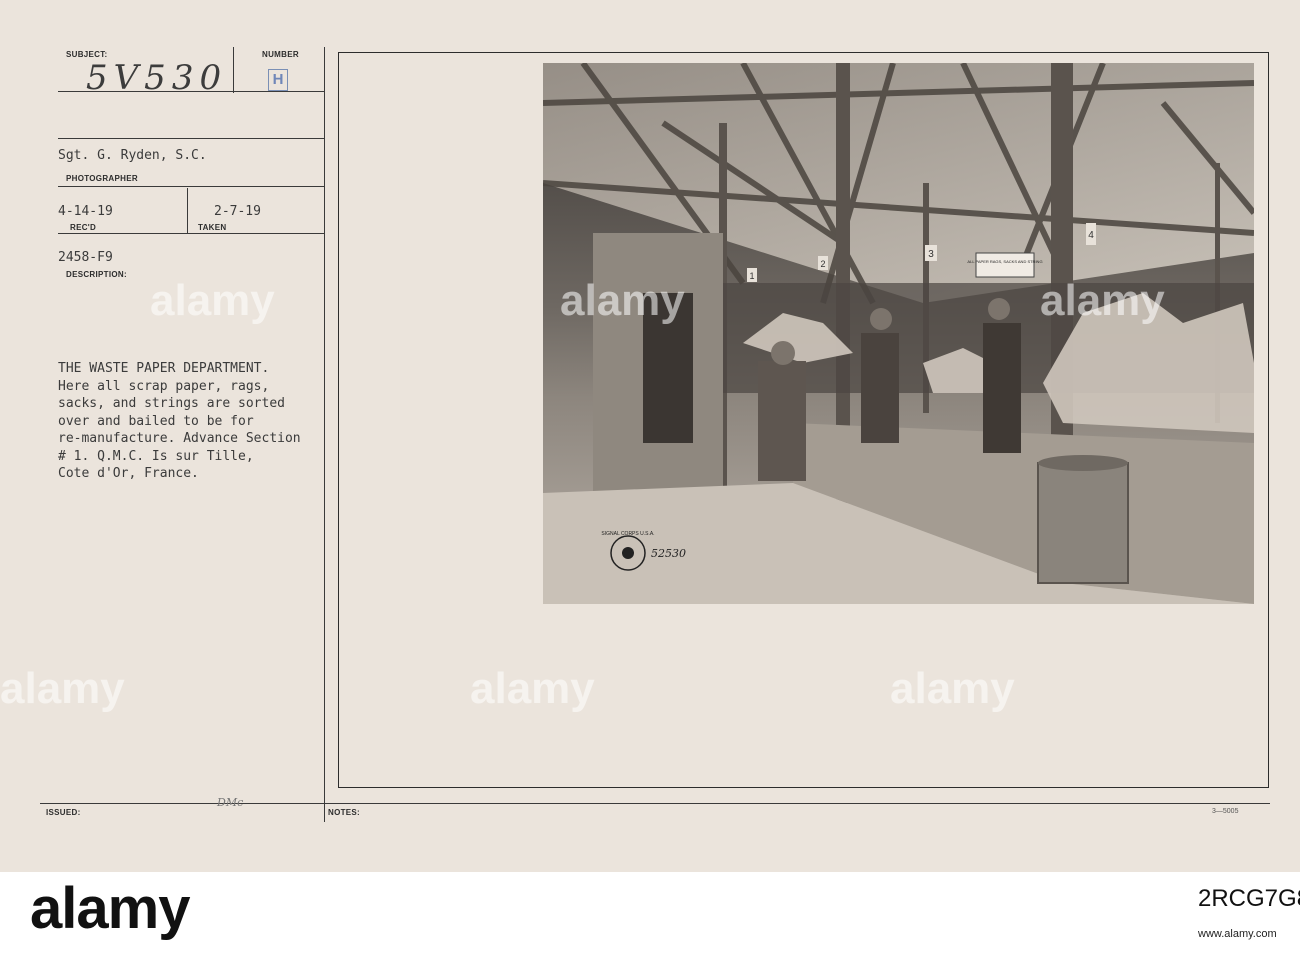  Describe the element at coordinates (96, 274) in the screenshot. I see `description-label: DESCRIPTION:` at that location.